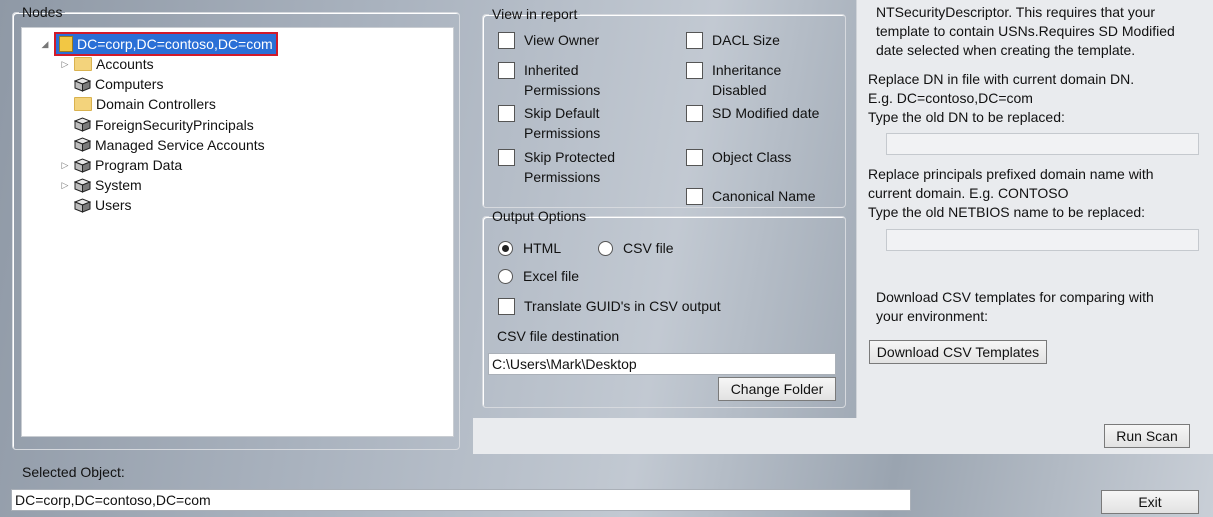 The height and width of the screenshot is (517, 1213). I want to click on tree-root-node: DC=corp,DC=contoso,DC=com, so click(166, 44).